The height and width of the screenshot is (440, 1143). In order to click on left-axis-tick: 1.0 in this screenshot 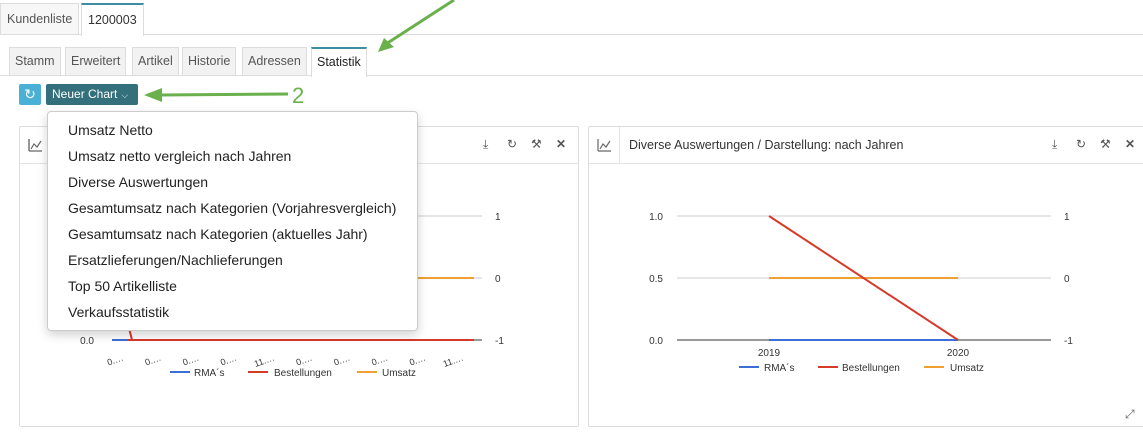, I will do `click(656, 217)`.